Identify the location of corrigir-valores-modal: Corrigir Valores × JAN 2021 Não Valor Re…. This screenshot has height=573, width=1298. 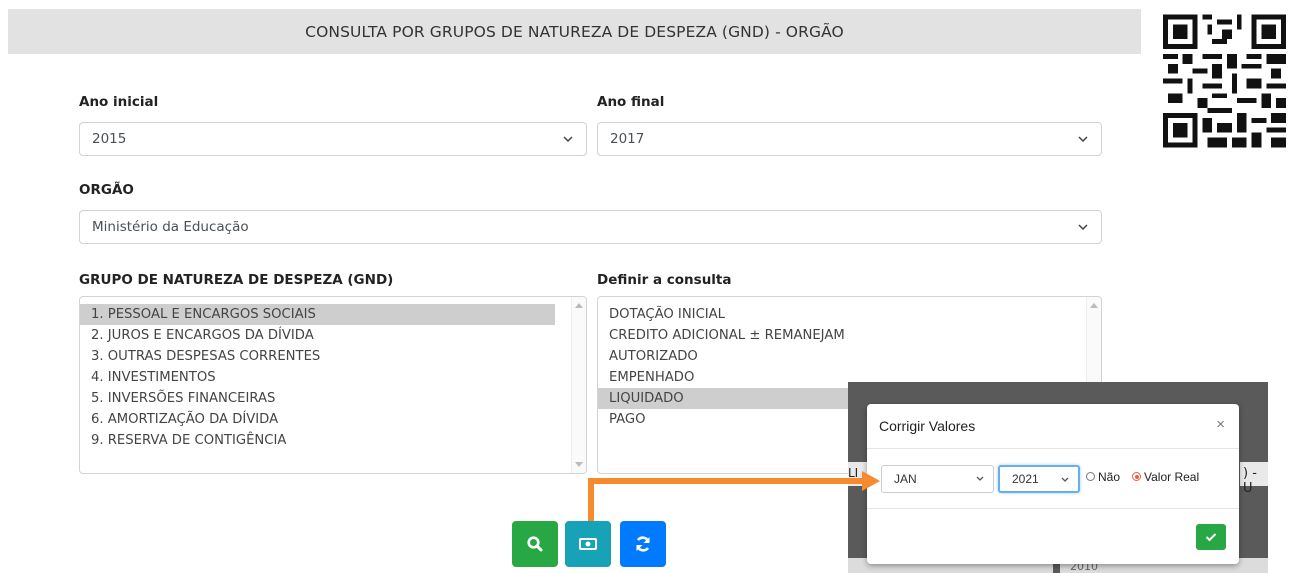
(1053, 484).